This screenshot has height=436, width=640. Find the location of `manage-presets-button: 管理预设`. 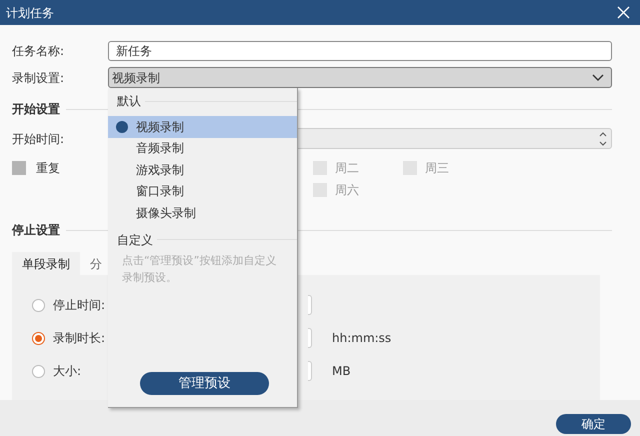

manage-presets-button: 管理预设 is located at coordinates (204, 383).